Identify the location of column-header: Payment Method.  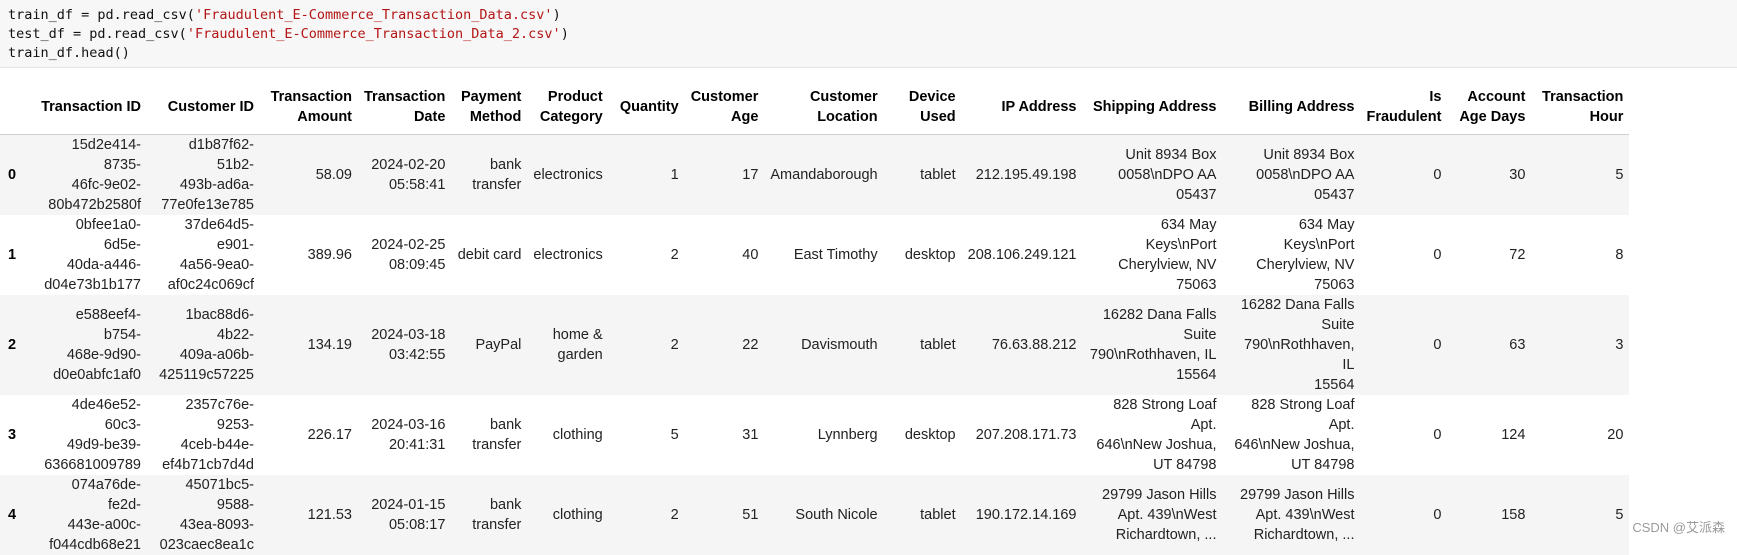
(489, 107).